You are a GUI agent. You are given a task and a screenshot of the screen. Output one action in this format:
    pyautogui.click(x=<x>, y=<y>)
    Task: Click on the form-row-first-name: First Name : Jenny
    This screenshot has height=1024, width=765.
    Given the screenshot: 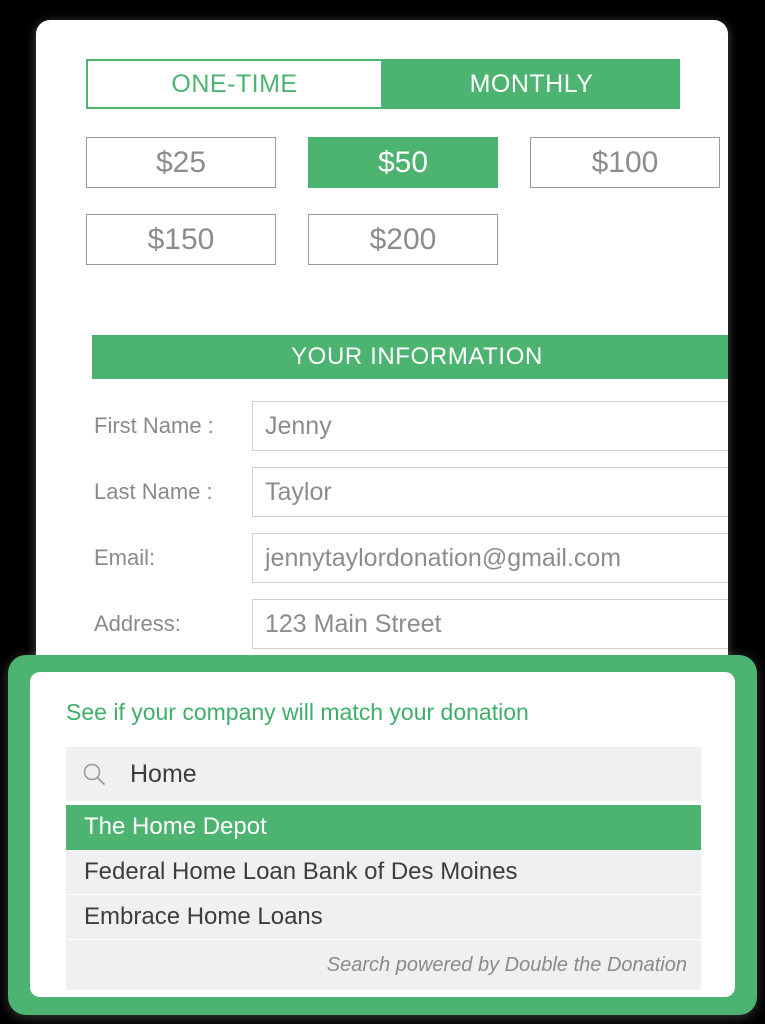 What is the action you would take?
    pyautogui.click(x=411, y=426)
    